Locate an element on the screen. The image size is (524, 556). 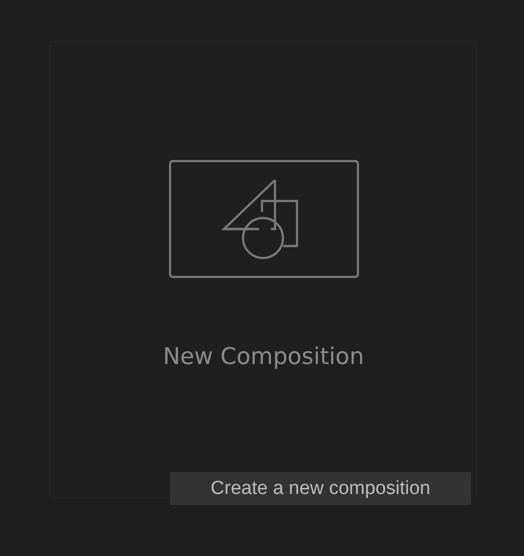
shapes-icon is located at coordinates (263, 219).